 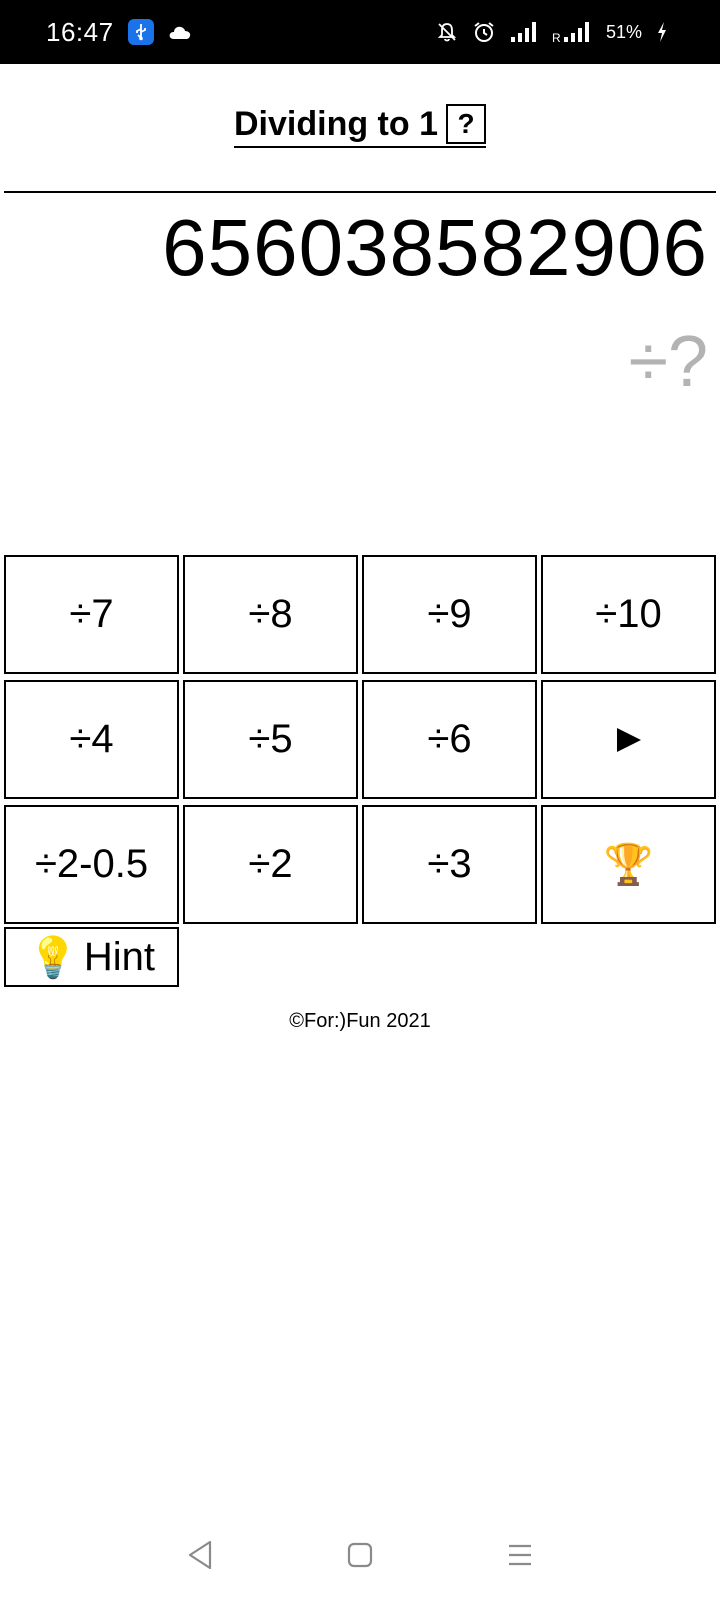 I want to click on status-bar: 16:47 R 51%, so click(x=360, y=32).